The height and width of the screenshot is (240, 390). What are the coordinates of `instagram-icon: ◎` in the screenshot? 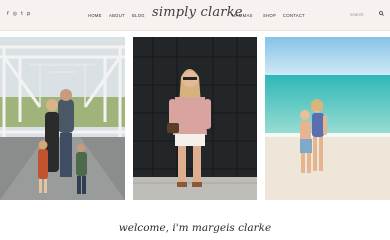 It's located at (15, 14).